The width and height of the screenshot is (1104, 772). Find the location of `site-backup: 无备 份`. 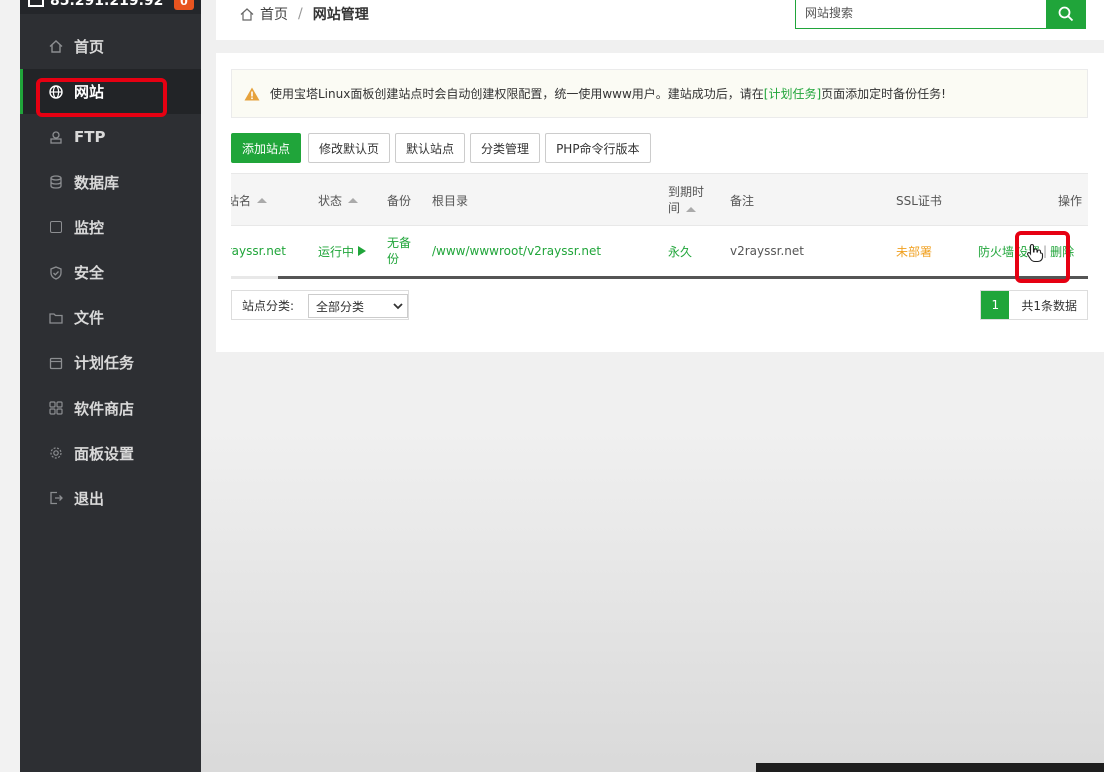

site-backup: 无备 份 is located at coordinates (399, 251).